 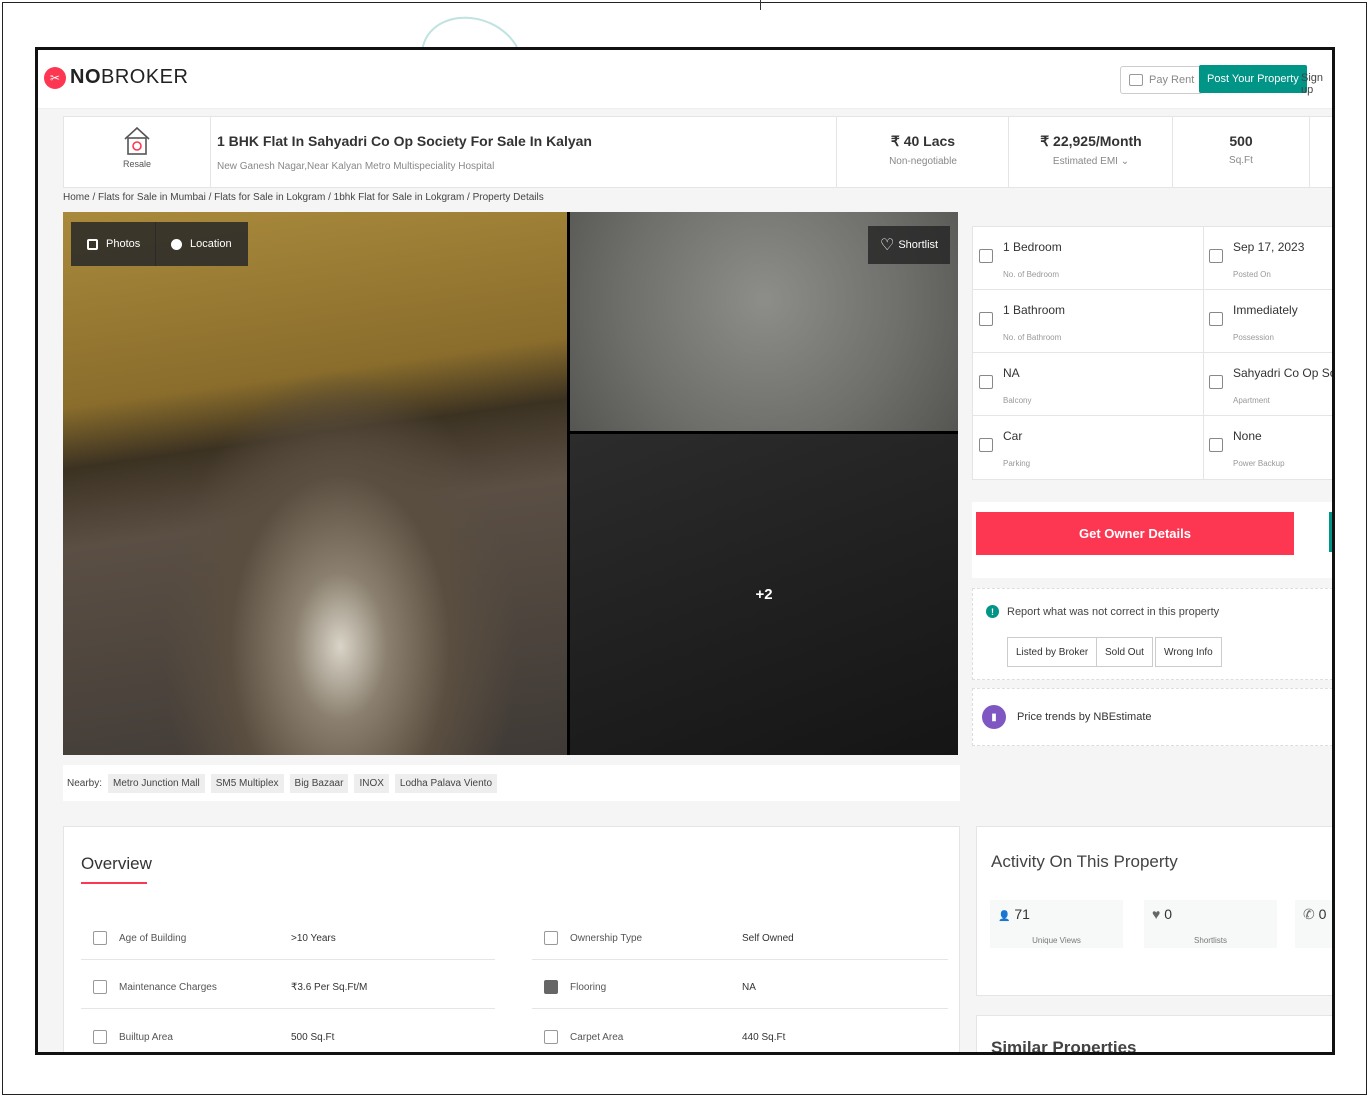 I want to click on overview-label: Builtup Area, so click(x=146, y=1037).